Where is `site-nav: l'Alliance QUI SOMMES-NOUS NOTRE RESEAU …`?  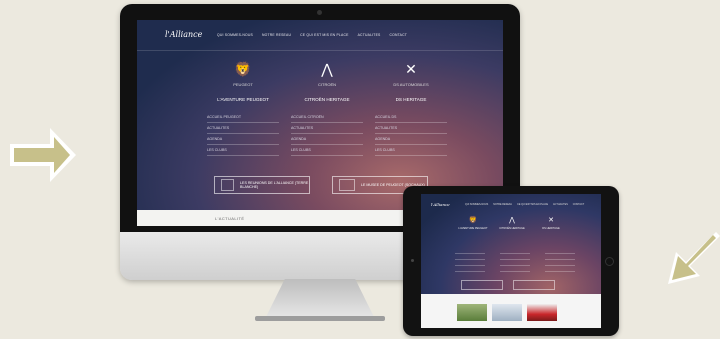 site-nav: l'Alliance QUI SOMMES-NOUS NOTRE RESEAU … is located at coordinates (320, 35).